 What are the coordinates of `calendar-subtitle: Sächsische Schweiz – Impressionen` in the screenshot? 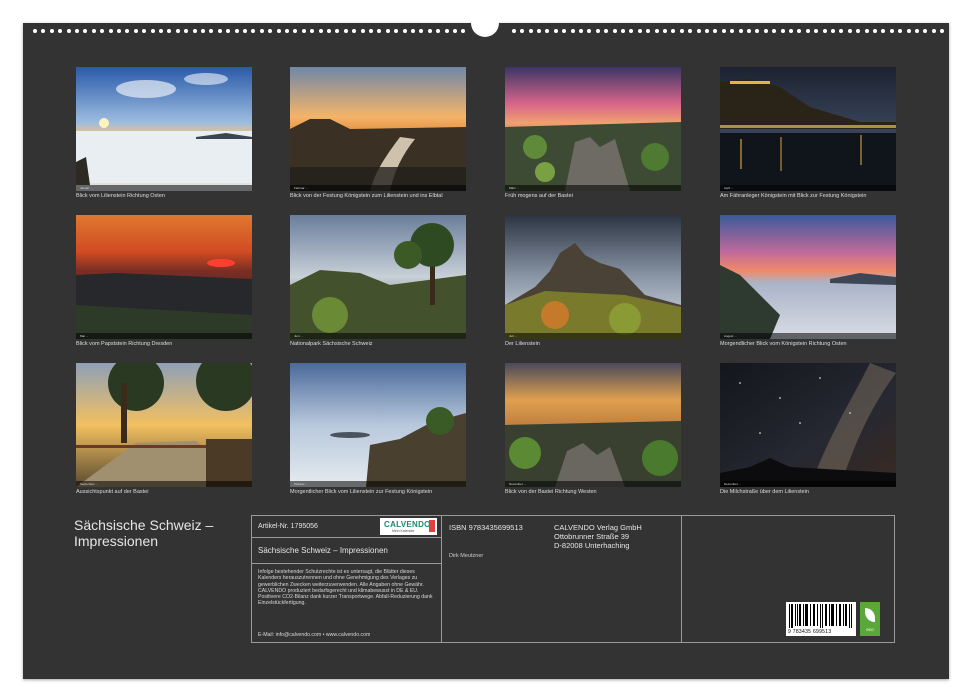 It's located at (323, 550).